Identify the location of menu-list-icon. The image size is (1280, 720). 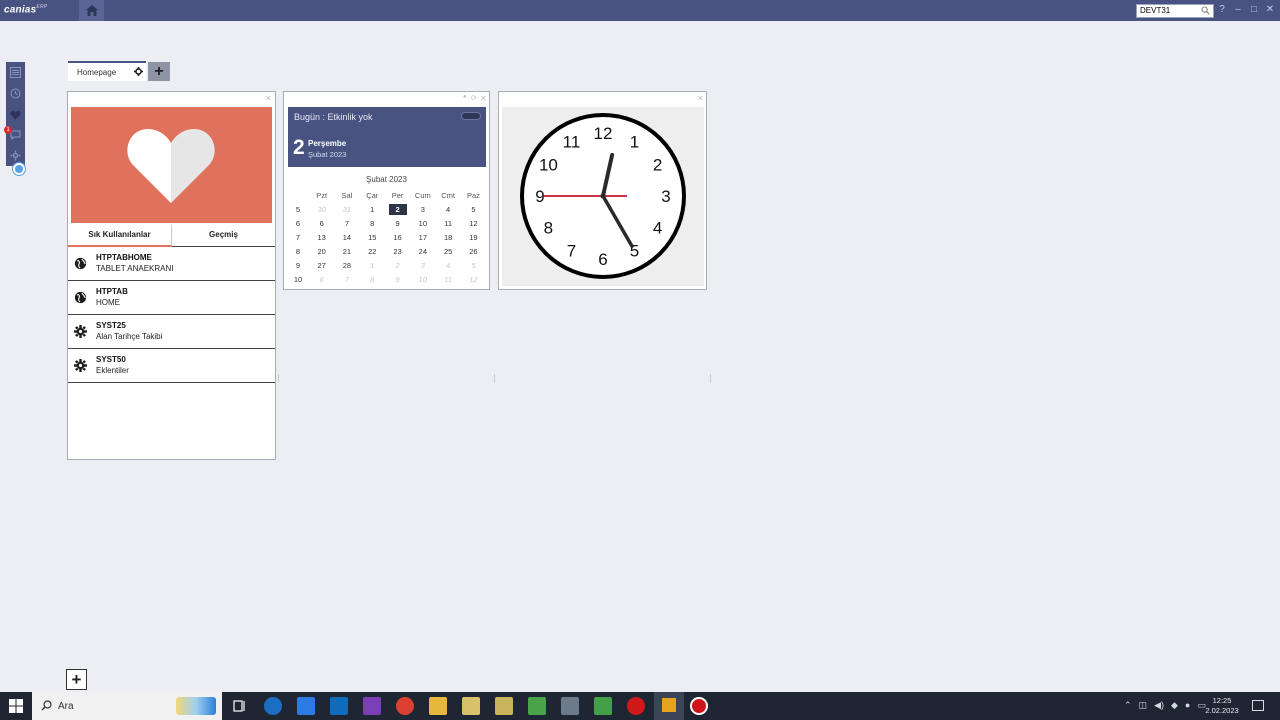
(15, 72).